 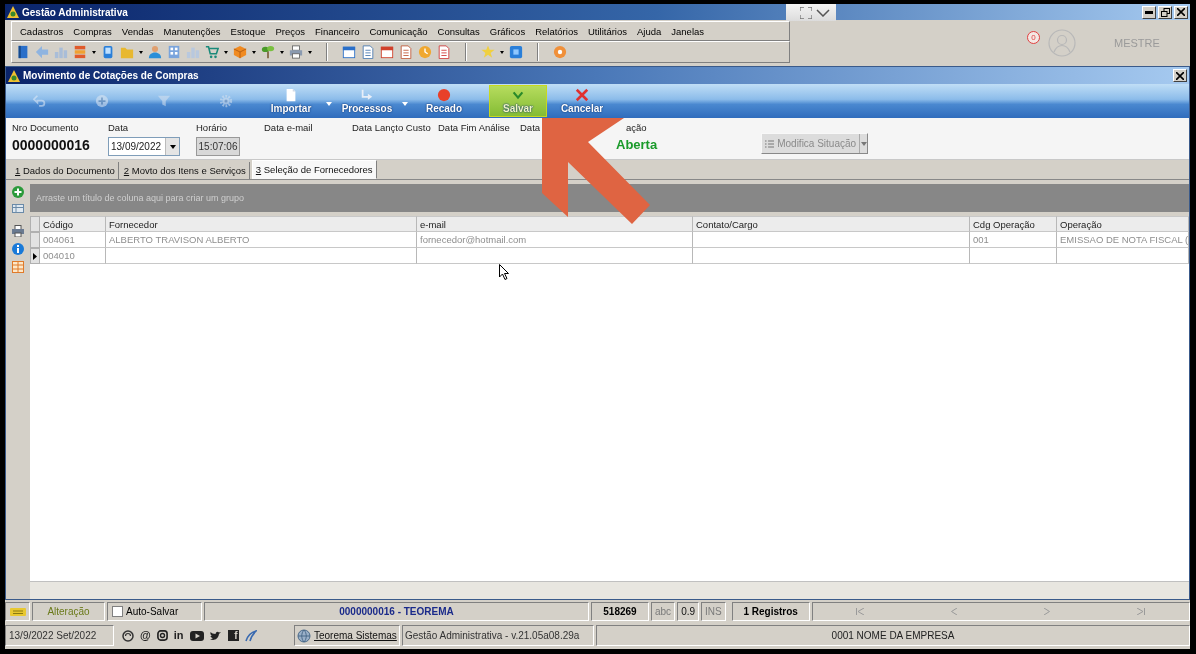 What do you see at coordinates (174, 52) in the screenshot?
I see `building-icon` at bounding box center [174, 52].